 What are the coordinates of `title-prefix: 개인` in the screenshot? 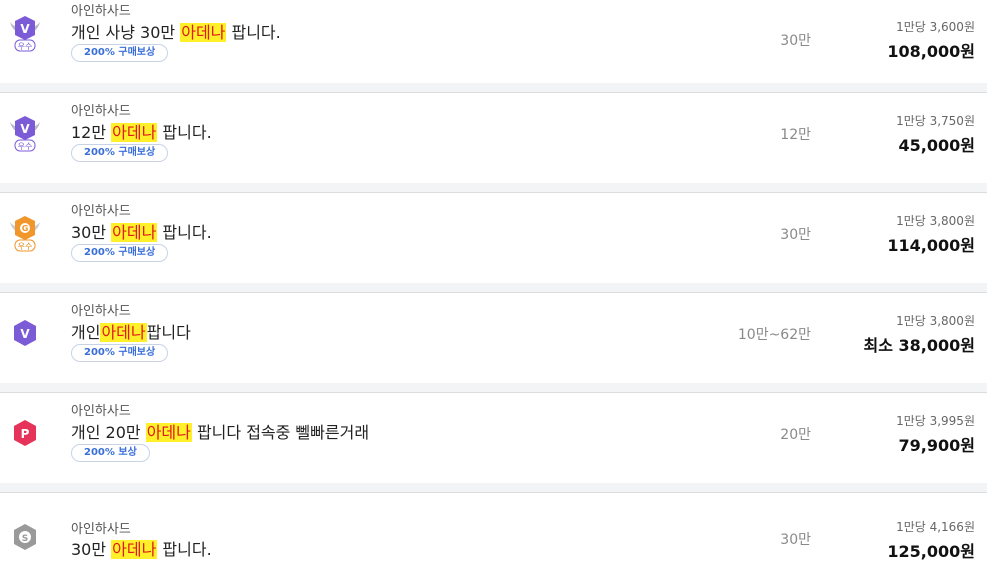 It's located at (86, 332).